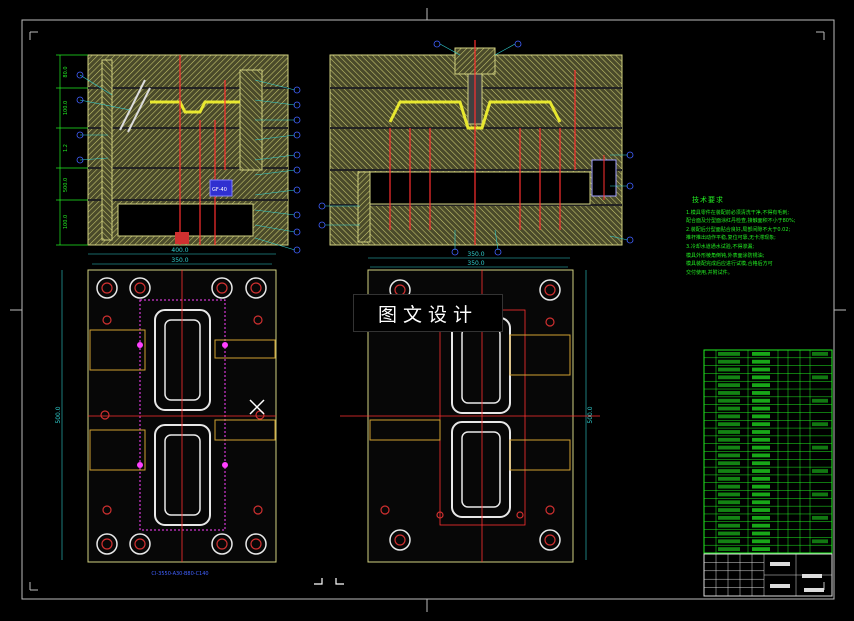 The width and height of the screenshot is (854, 621). I want to click on right-height-dim: 500.0, so click(590, 414).